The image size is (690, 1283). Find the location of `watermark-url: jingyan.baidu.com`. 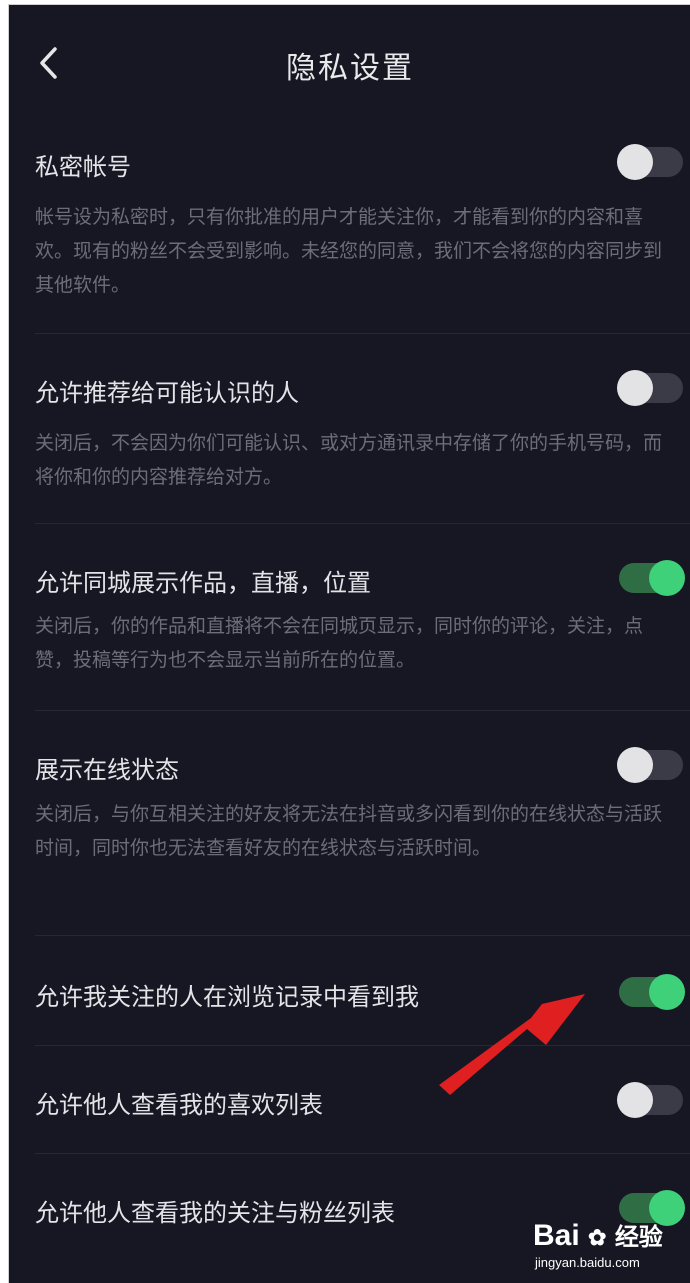

watermark-url: jingyan.baidu.com is located at coordinates (587, 1262).